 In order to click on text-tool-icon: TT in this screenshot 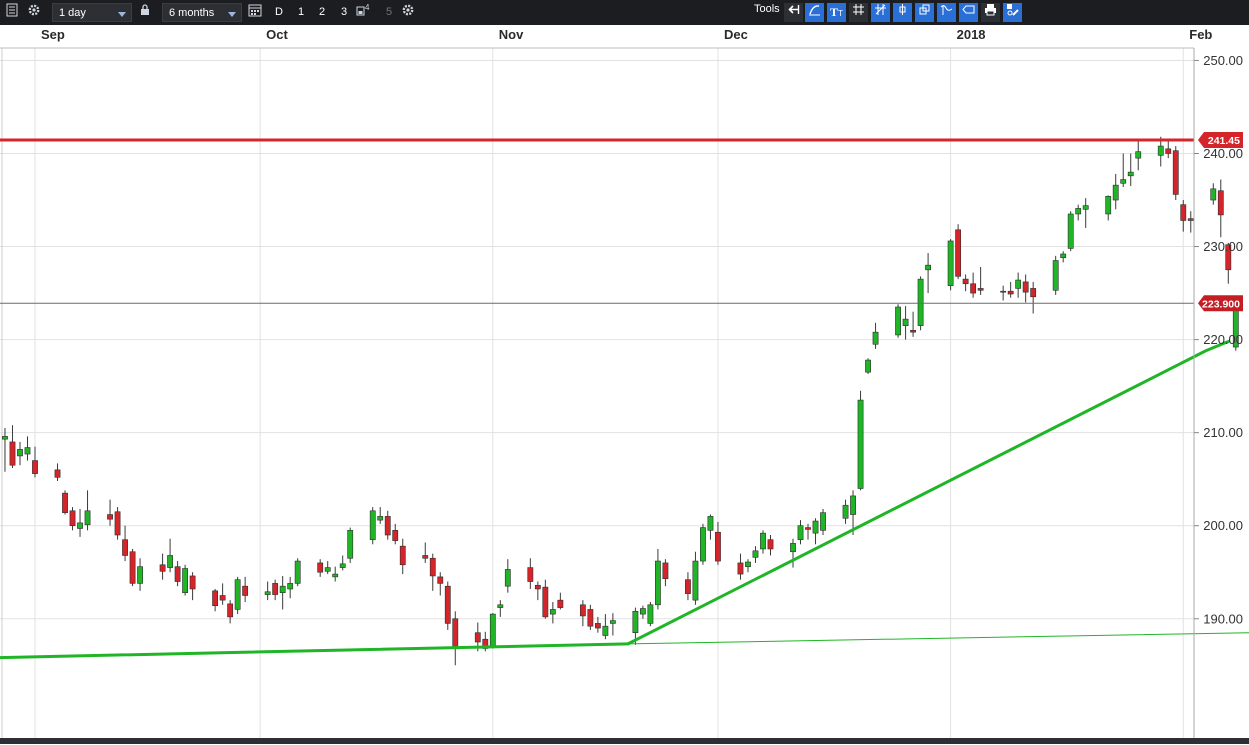, I will do `click(836, 12)`.